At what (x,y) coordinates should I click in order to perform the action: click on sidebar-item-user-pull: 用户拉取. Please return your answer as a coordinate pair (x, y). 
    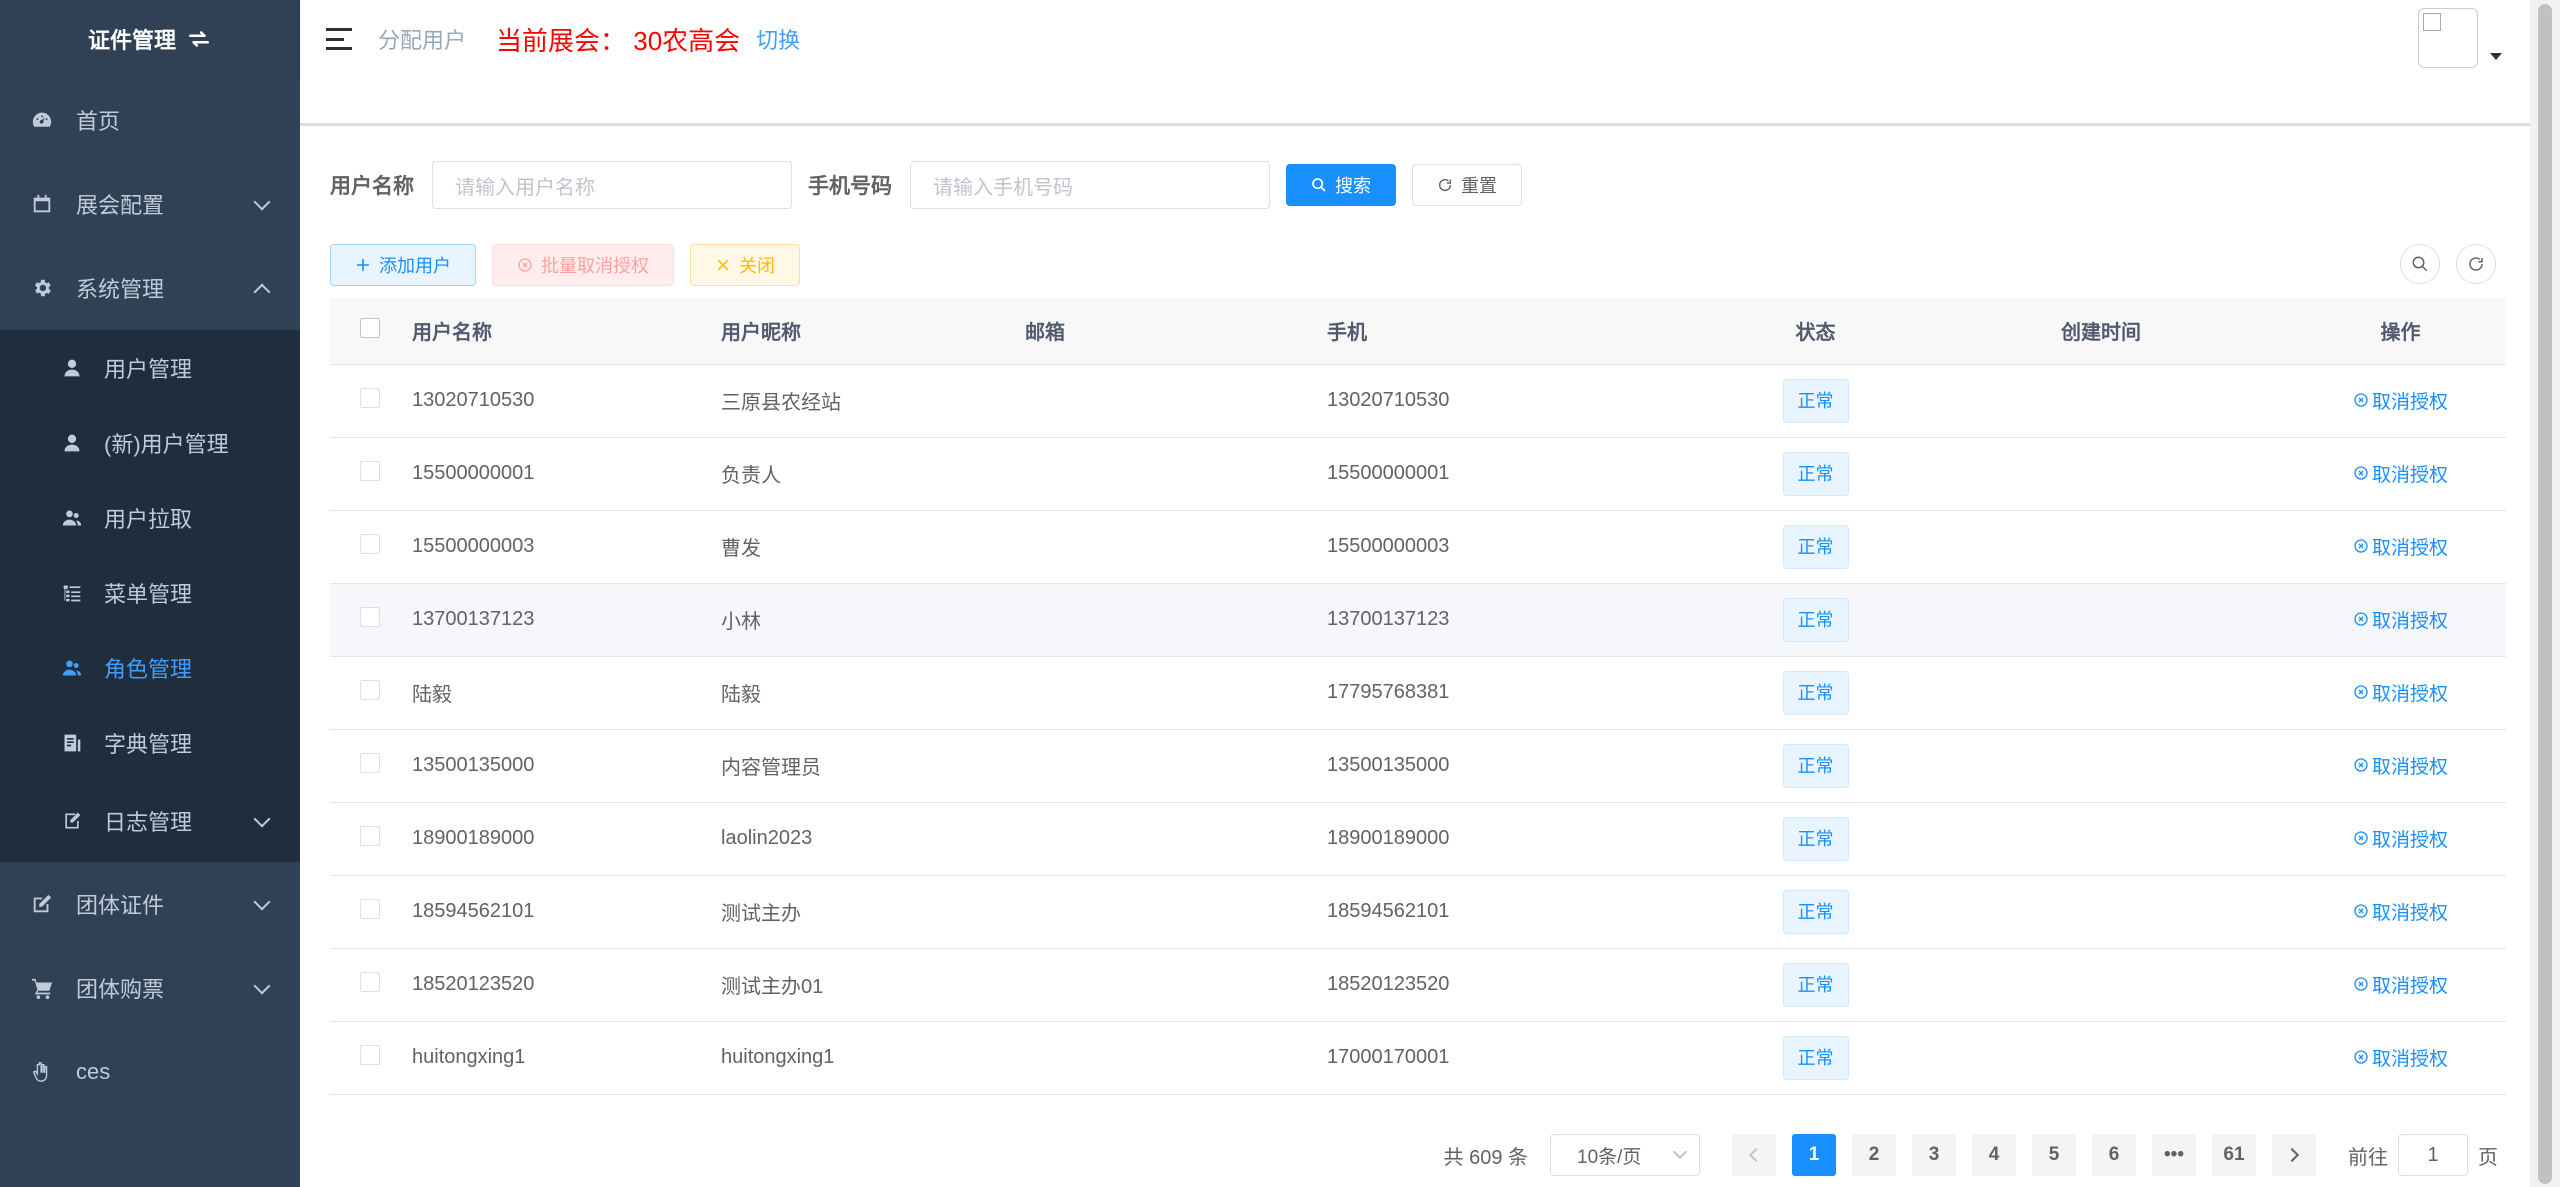
    Looking at the image, I should click on (150, 517).